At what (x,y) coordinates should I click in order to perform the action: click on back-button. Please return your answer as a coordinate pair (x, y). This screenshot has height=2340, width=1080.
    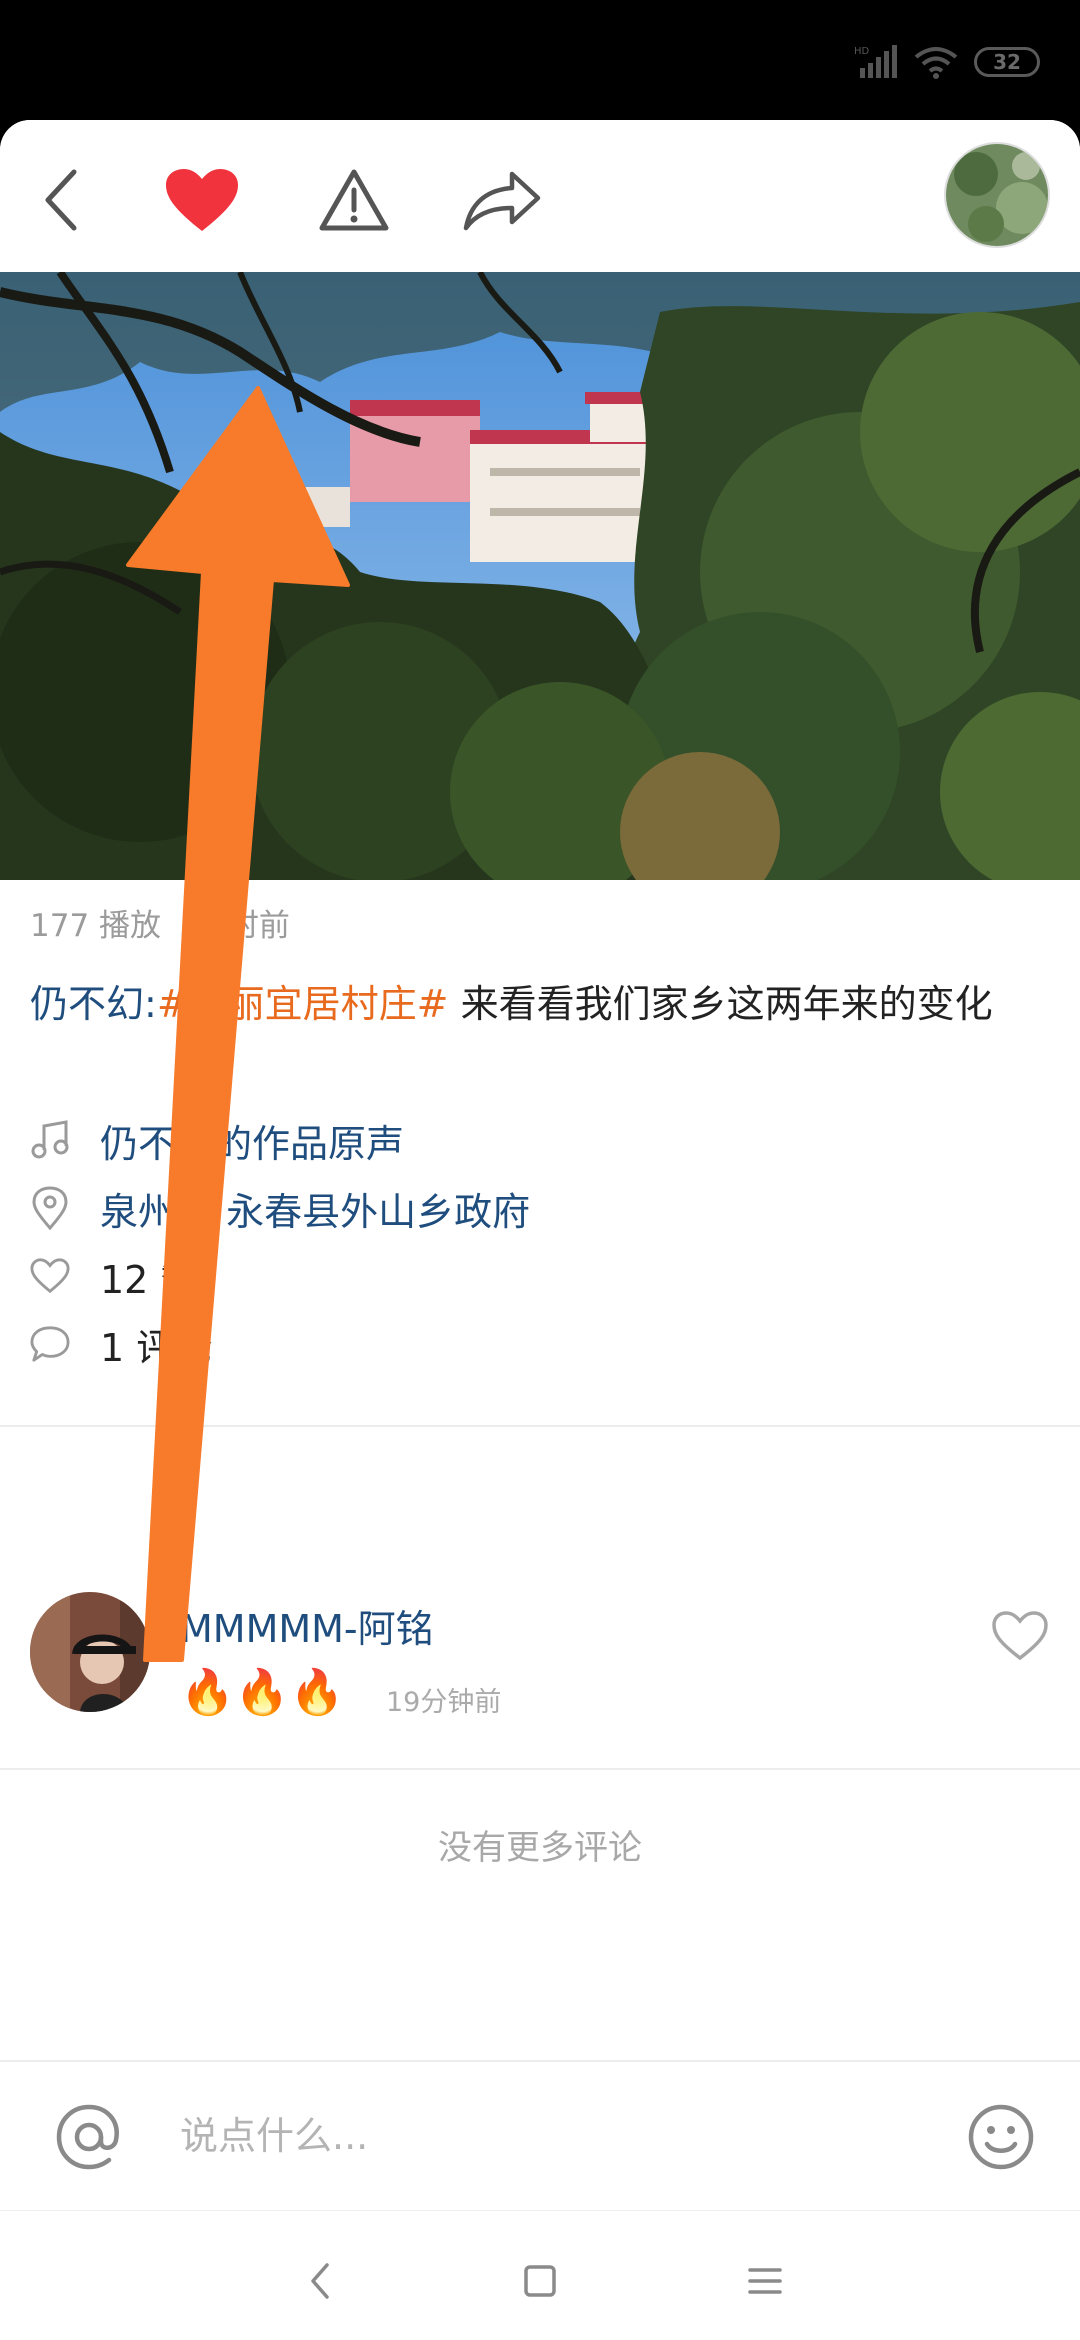
    Looking at the image, I should click on (62, 200).